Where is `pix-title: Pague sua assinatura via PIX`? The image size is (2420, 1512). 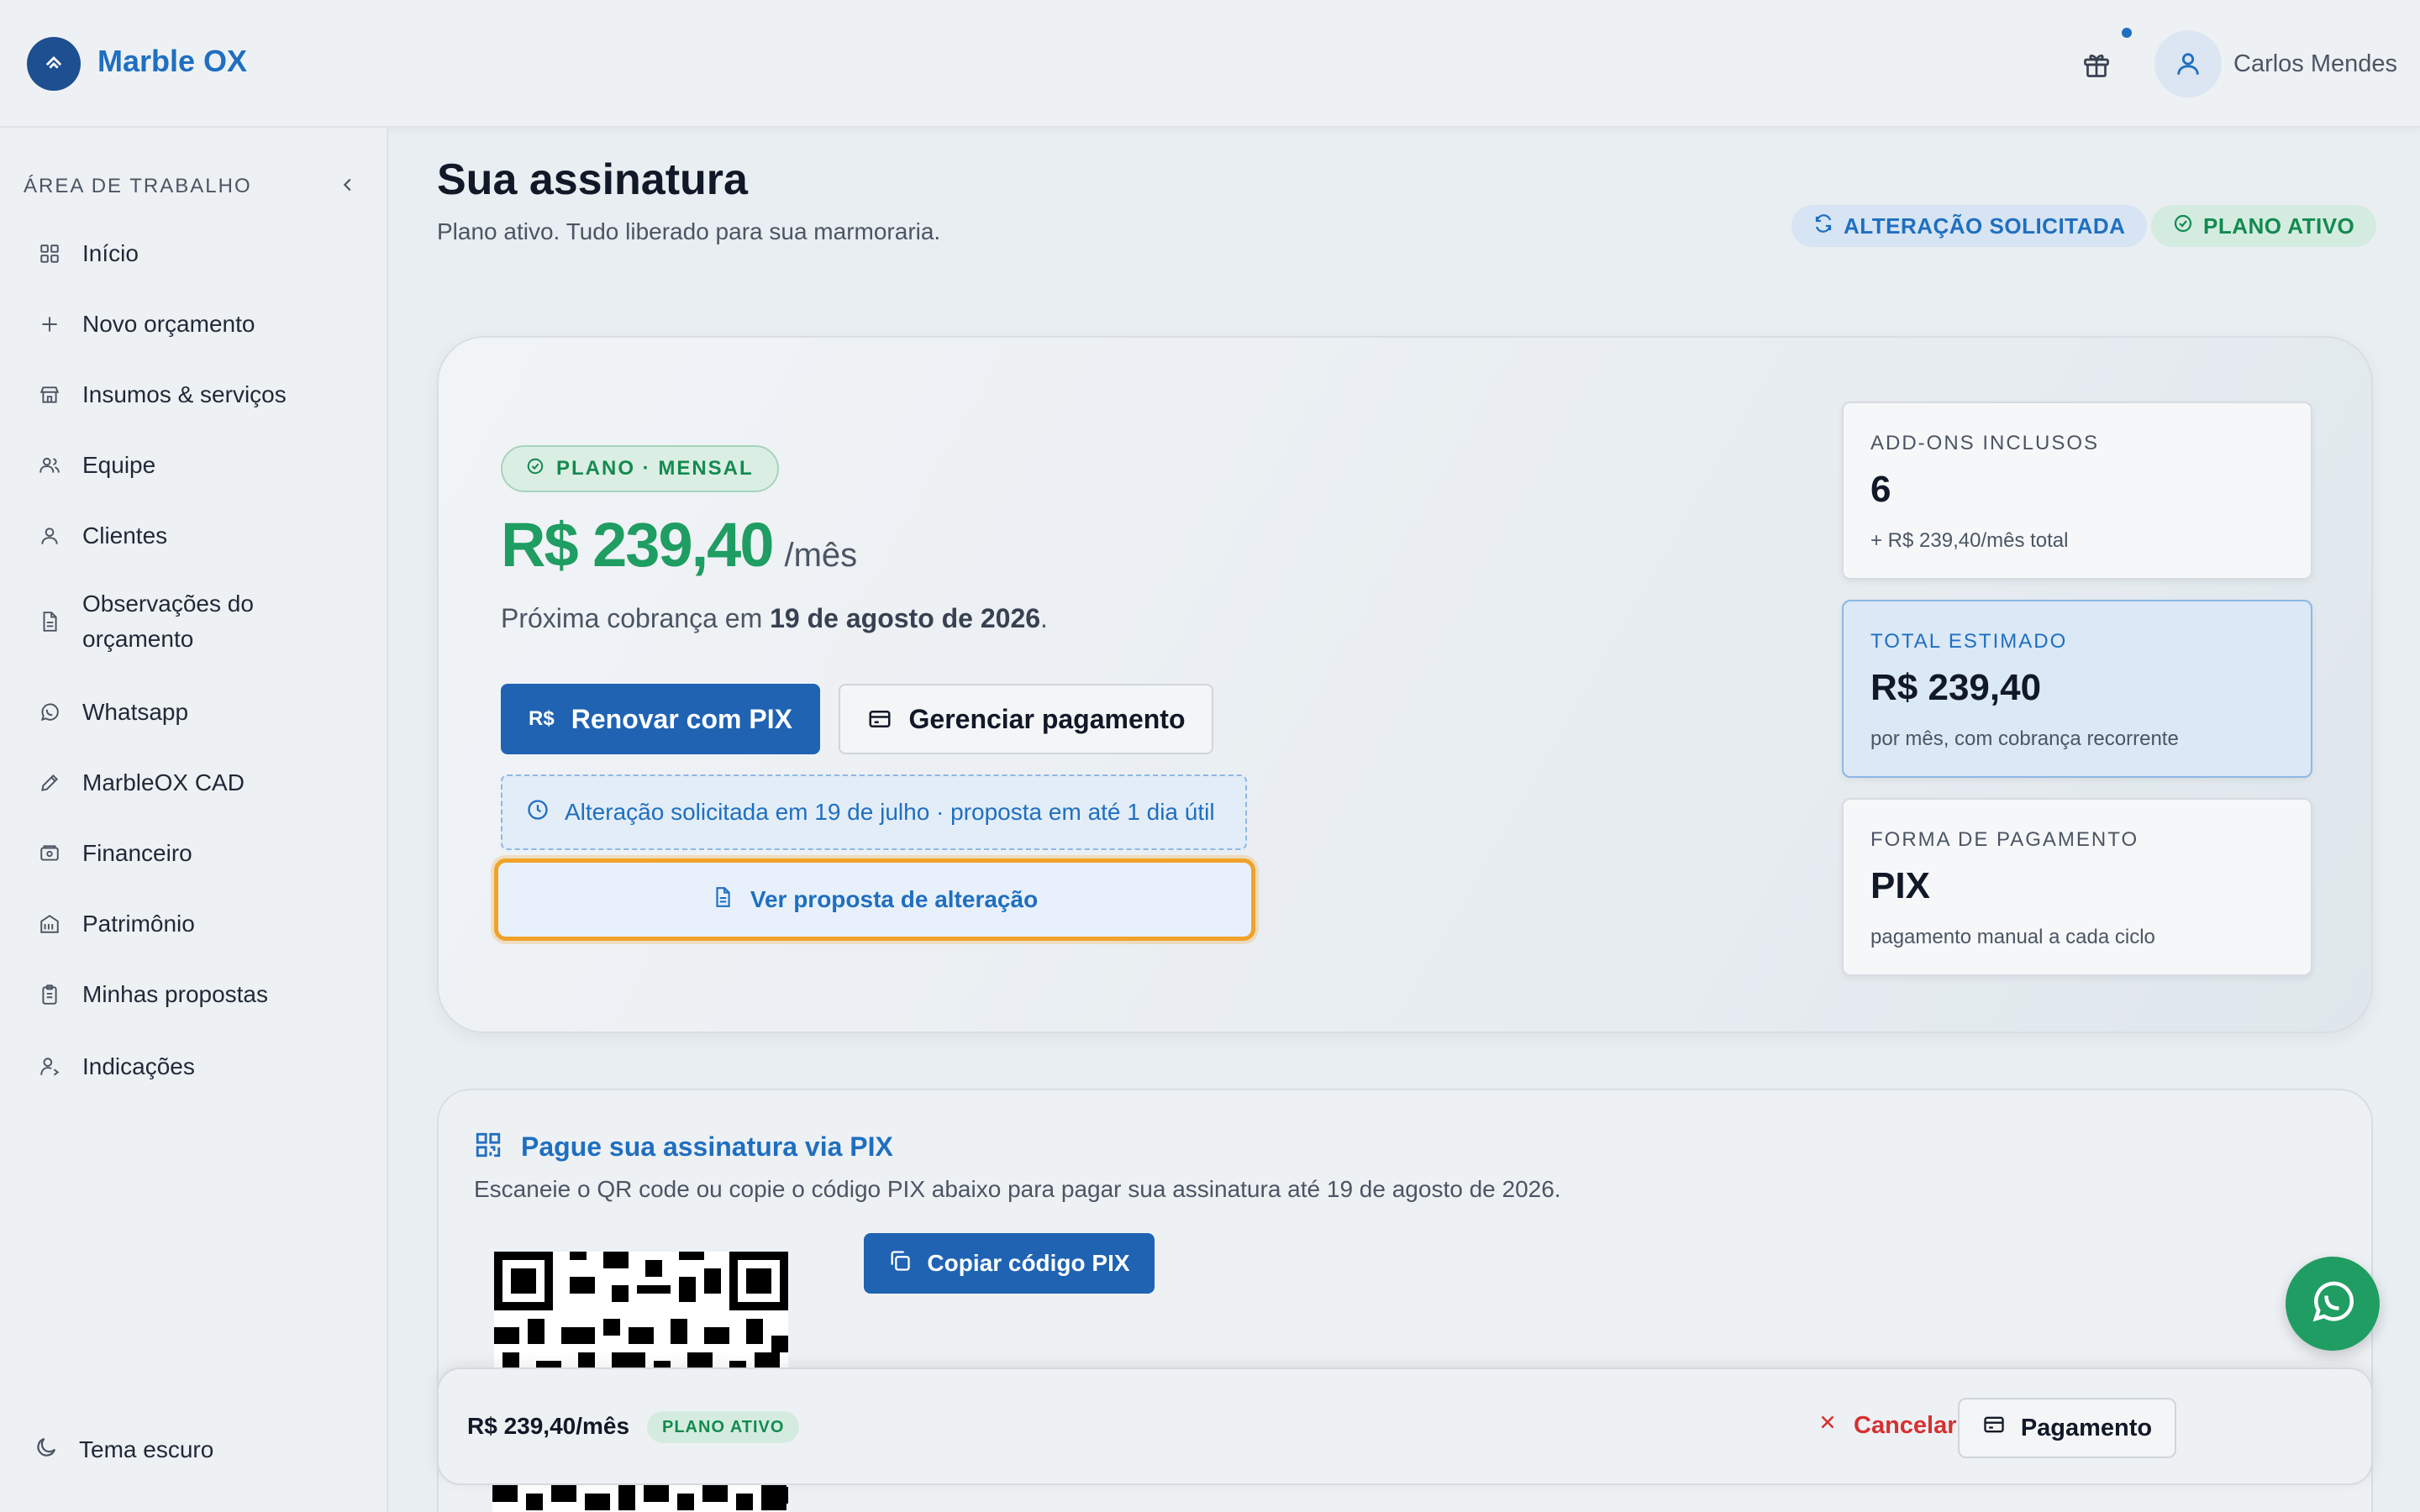 pix-title: Pague sua assinatura via PIX is located at coordinates (683, 1147).